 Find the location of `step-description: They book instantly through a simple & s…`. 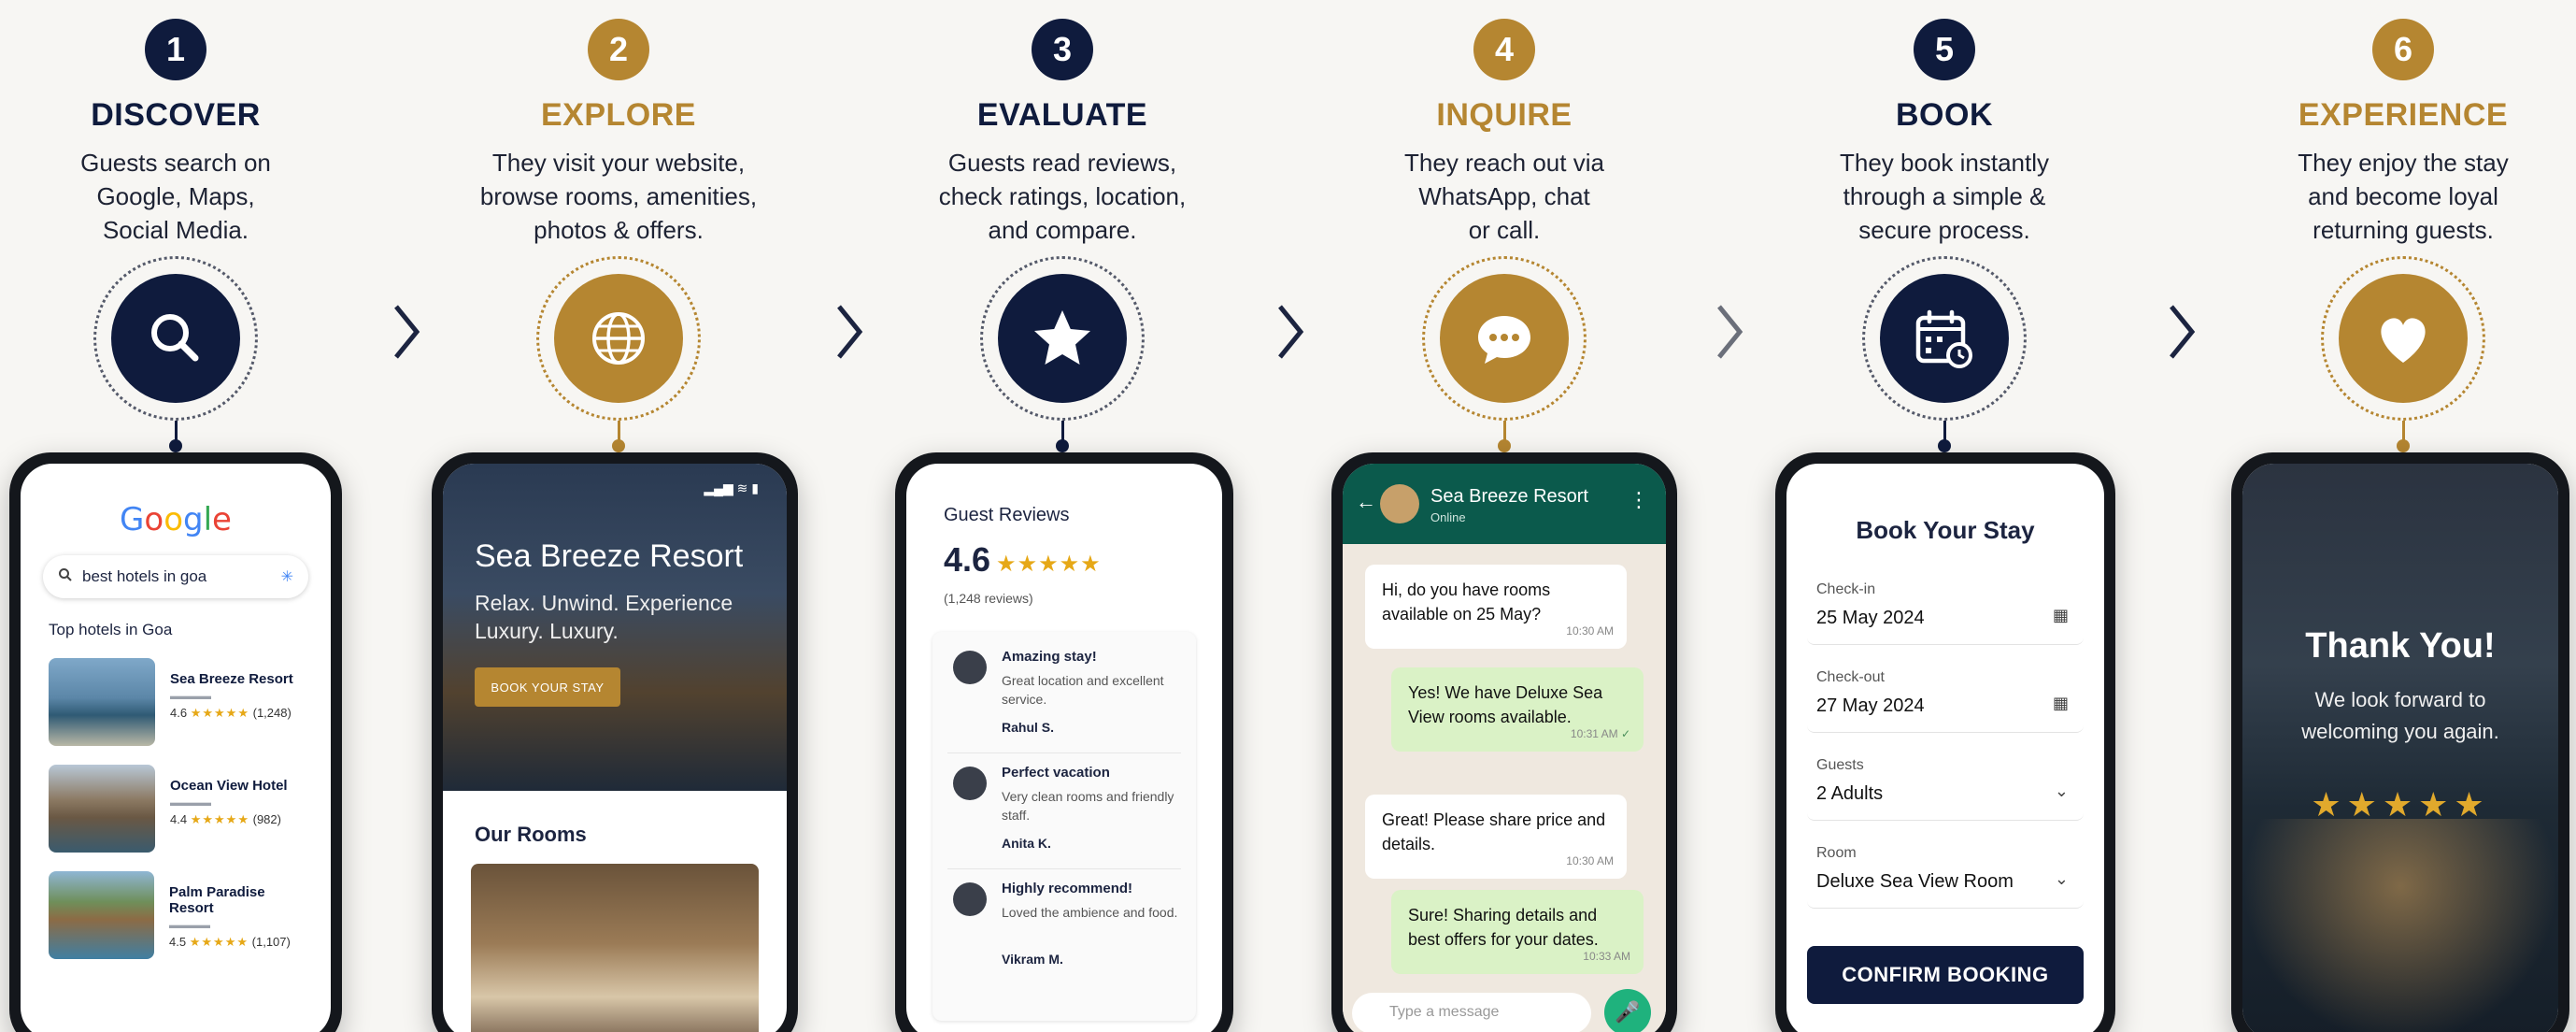

step-description: They book instantly through a simple & s… is located at coordinates (1944, 196).